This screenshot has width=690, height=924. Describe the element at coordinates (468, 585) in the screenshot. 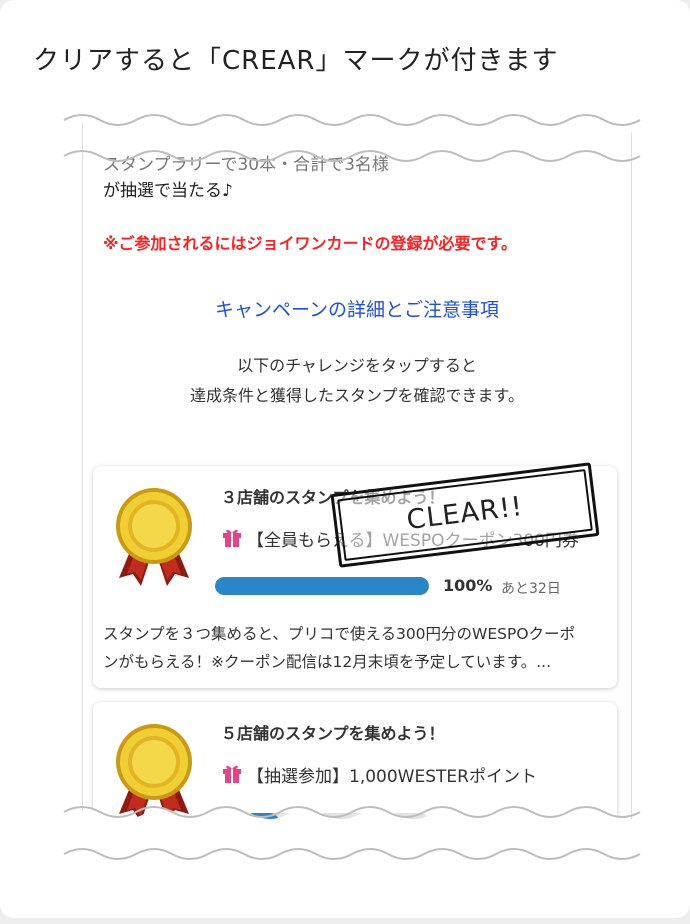

I see `progress-percent: 100%` at that location.